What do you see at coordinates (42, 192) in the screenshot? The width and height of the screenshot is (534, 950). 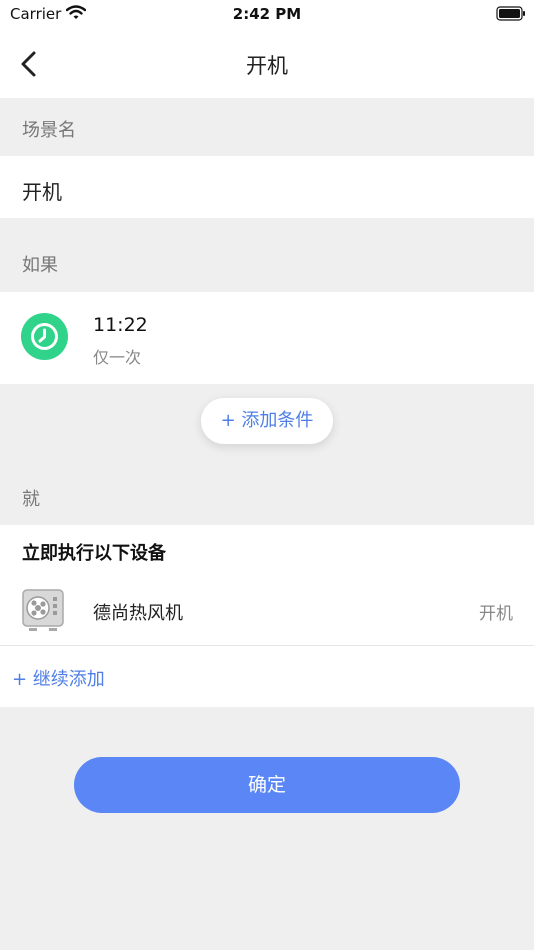 I see `scene-name-value: 开机` at bounding box center [42, 192].